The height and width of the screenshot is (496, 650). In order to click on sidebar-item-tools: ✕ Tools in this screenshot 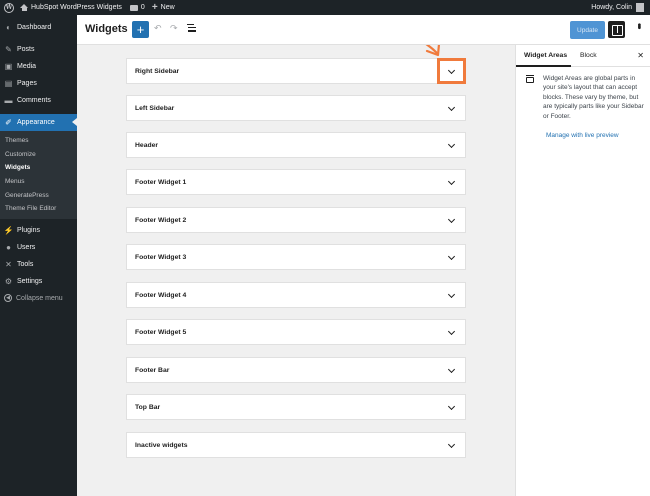, I will do `click(38, 264)`.